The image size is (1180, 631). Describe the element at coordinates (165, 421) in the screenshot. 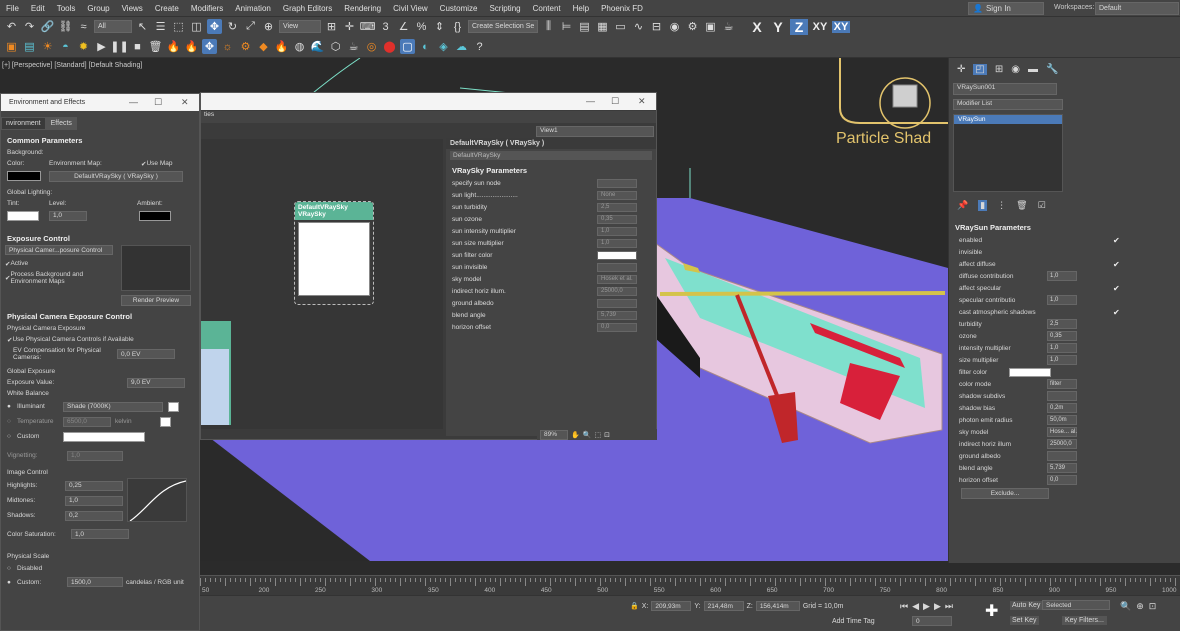

I see `temperature-swatch` at that location.